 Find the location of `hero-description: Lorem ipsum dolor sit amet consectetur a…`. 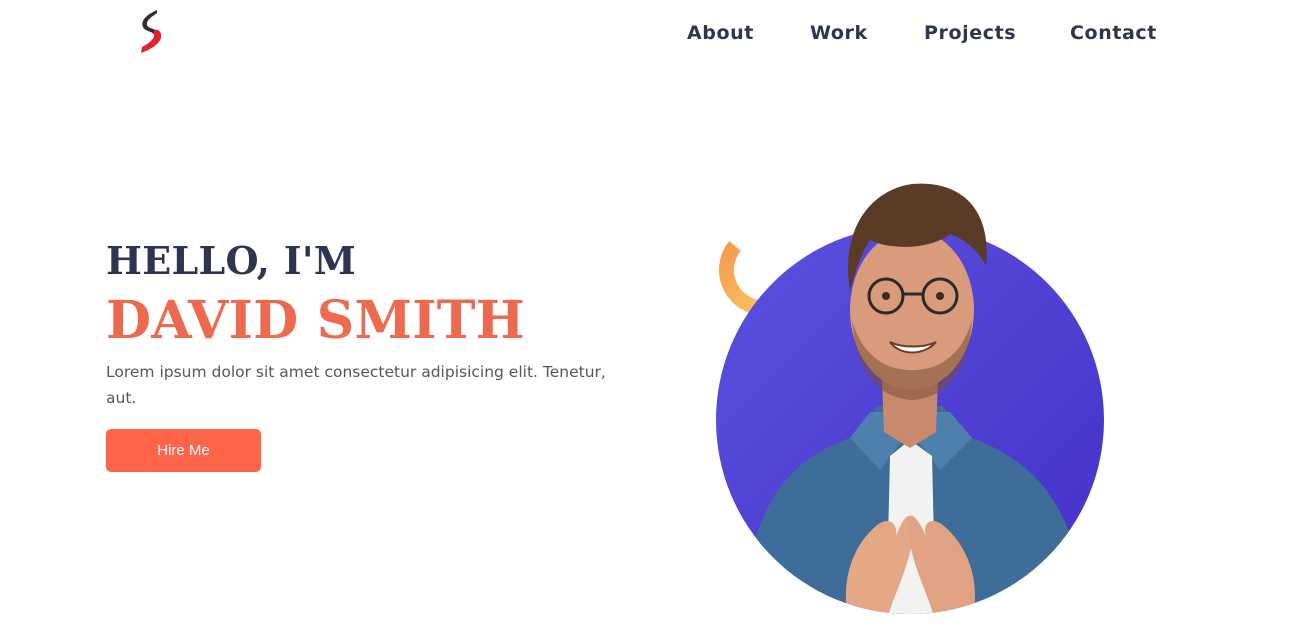

hero-description: Lorem ipsum dolor sit amet consectetur a… is located at coordinates (356, 385).